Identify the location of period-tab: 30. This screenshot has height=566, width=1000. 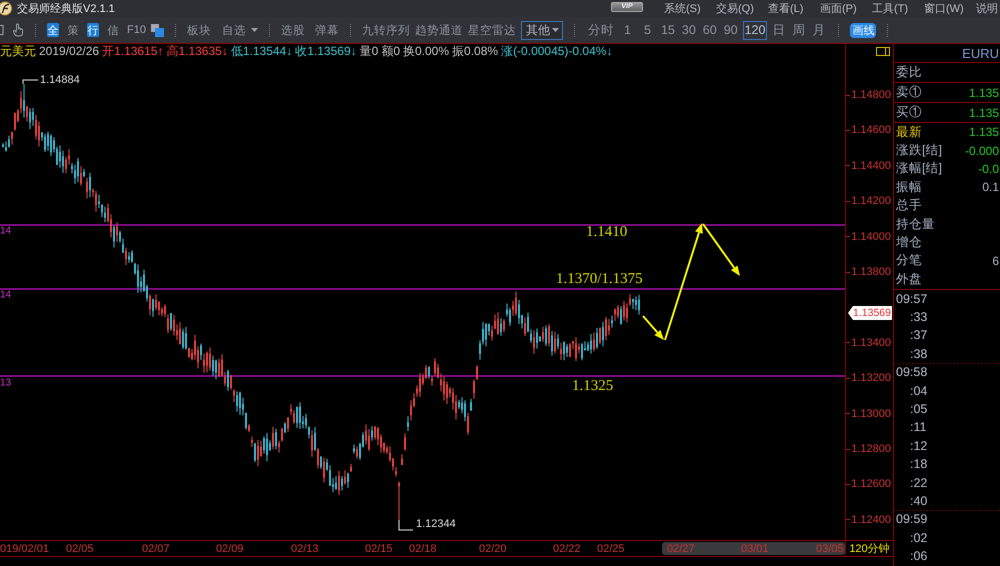
(689, 30).